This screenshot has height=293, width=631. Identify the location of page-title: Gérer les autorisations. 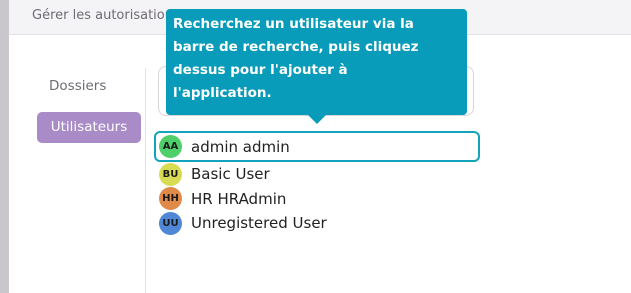
(106, 15).